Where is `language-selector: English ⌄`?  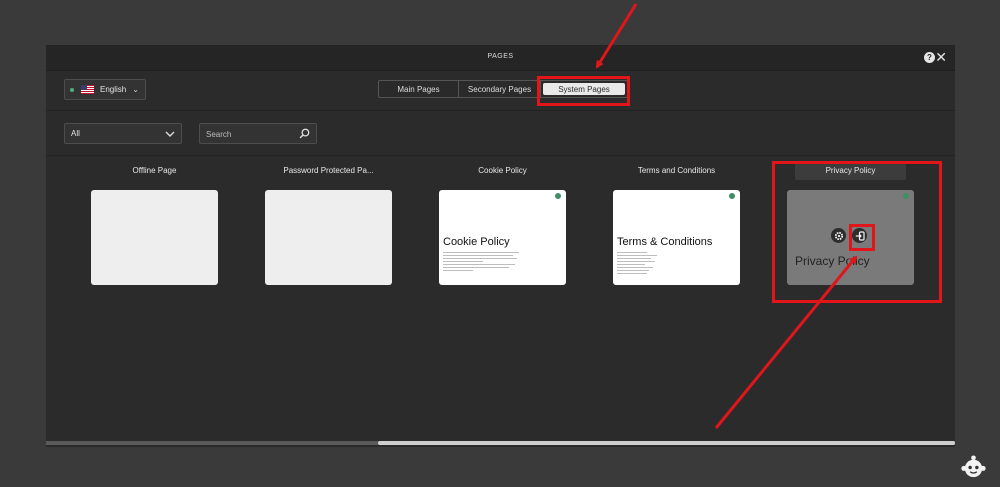
language-selector: English ⌄ is located at coordinates (105, 89).